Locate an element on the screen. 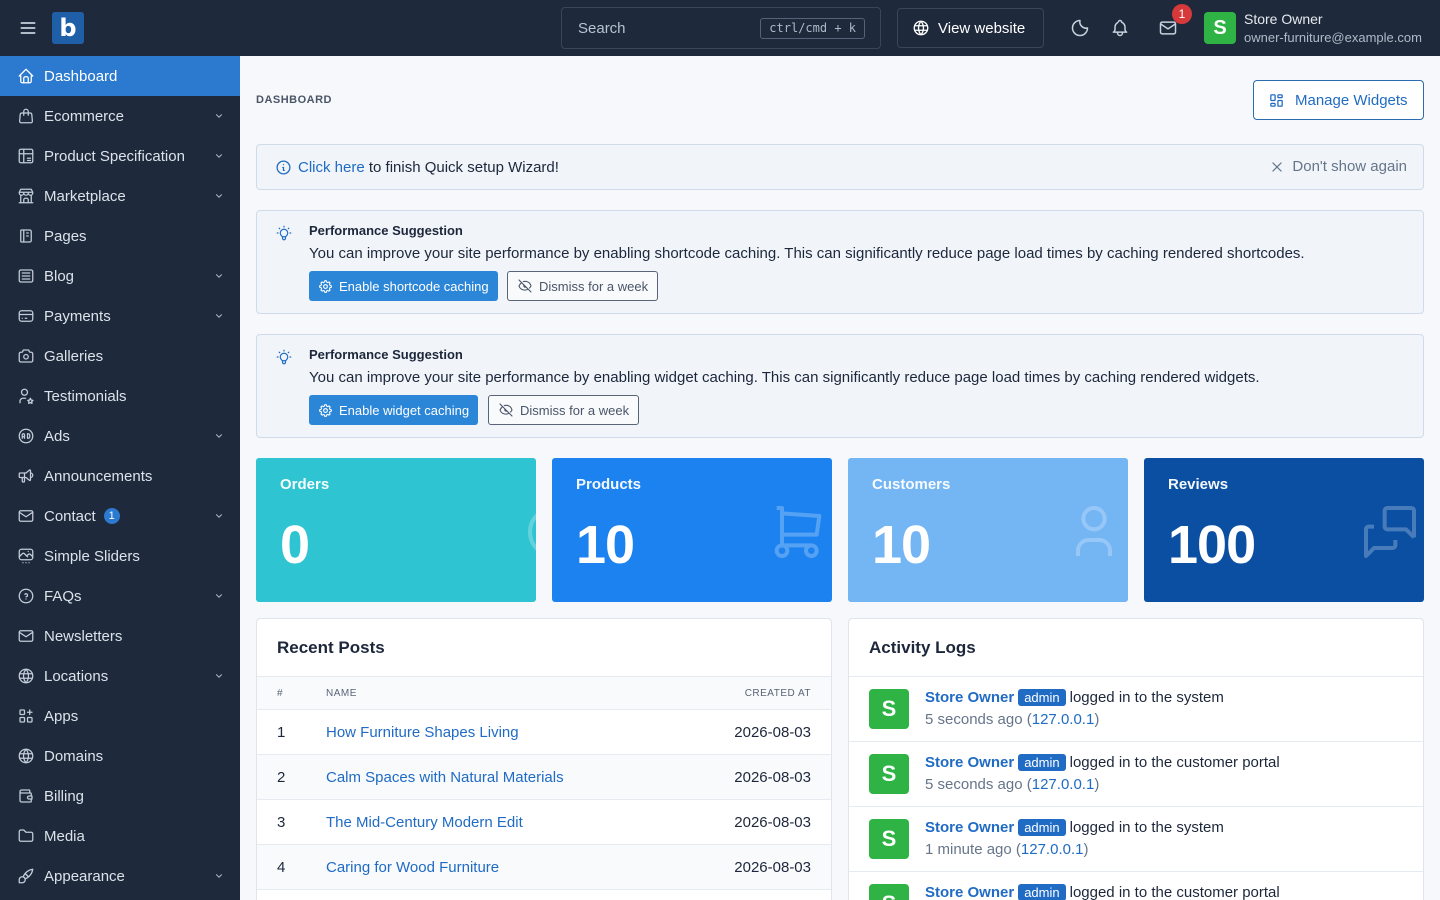 This screenshot has width=1440, height=900. dismiss-shortcode-suggestion-button: Dismiss for a week is located at coordinates (583, 286).